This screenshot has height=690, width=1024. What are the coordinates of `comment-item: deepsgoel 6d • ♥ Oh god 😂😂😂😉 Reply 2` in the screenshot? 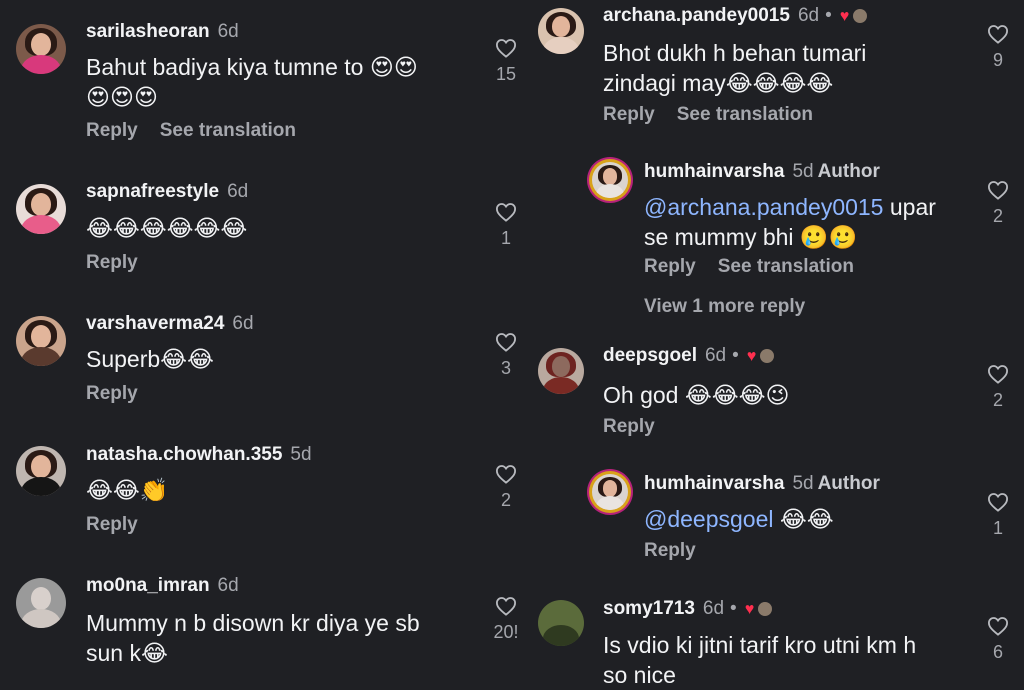 It's located at (772, 391).